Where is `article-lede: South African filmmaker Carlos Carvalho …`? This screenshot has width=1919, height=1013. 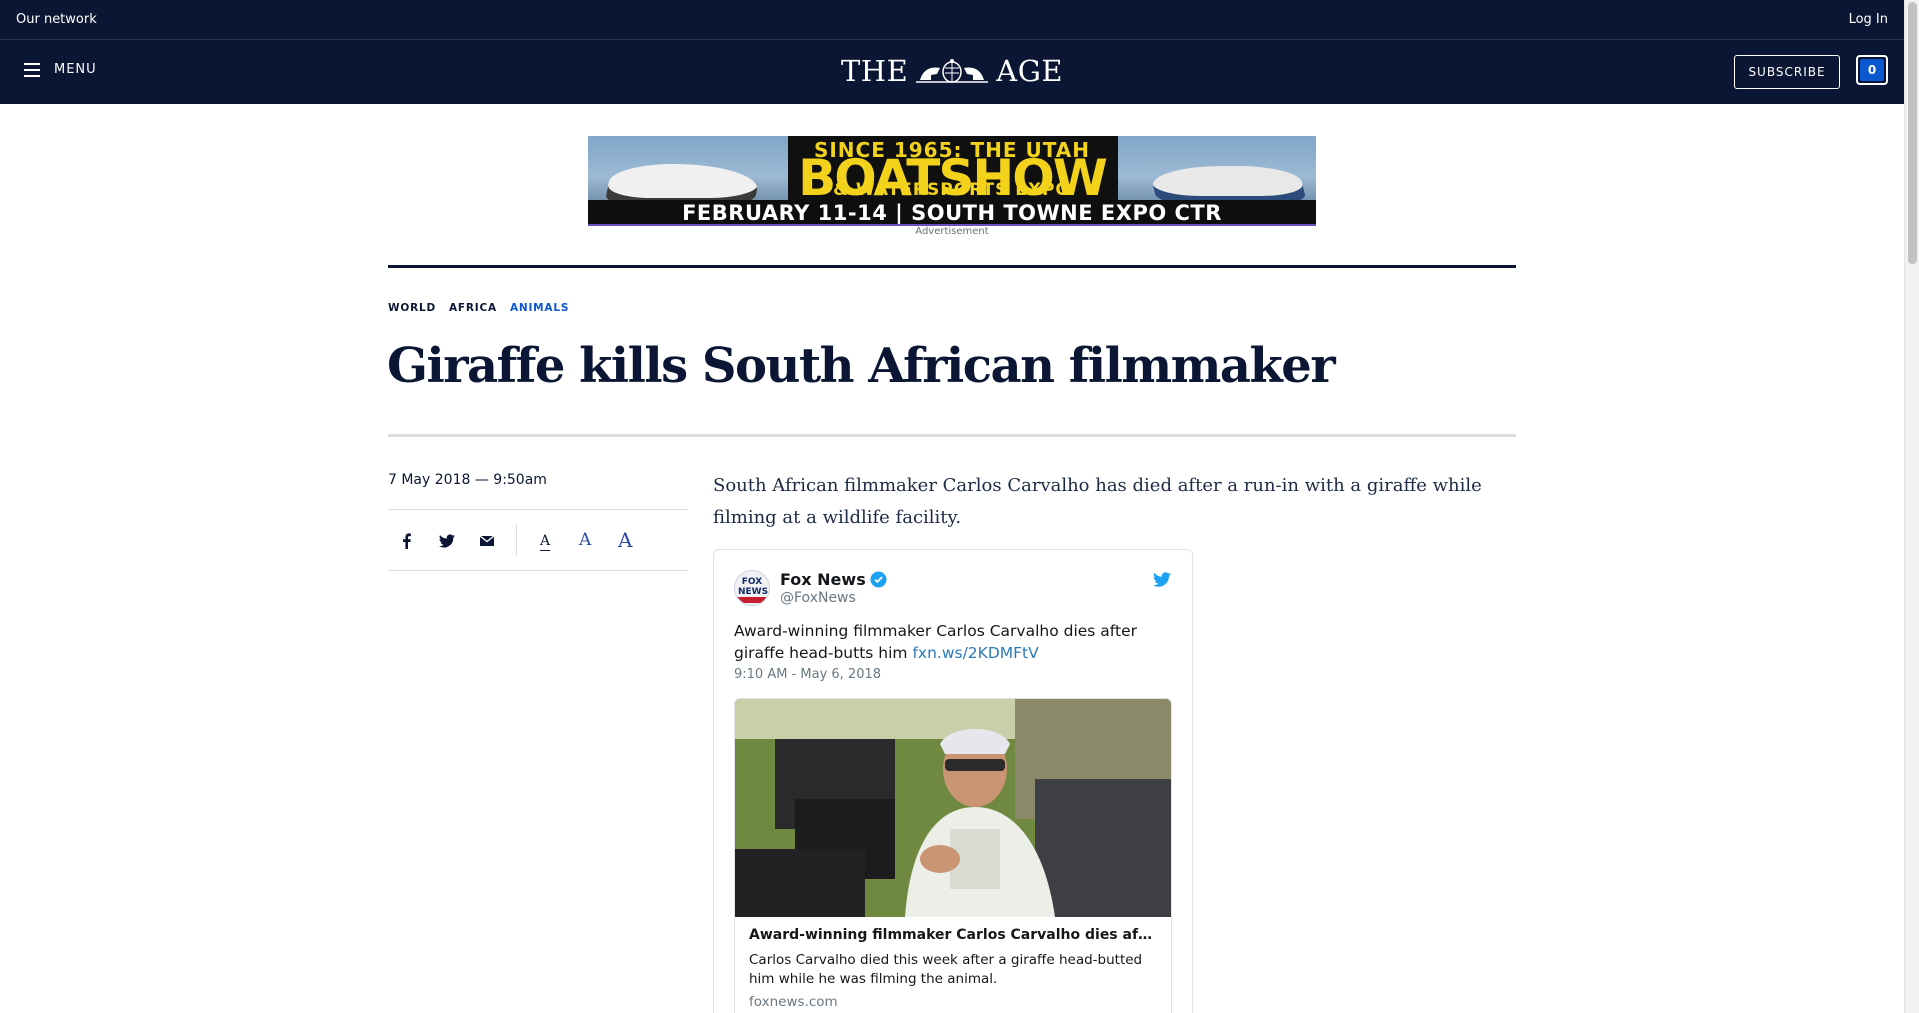
article-lede: South African filmmaker Carlos Carvalho … is located at coordinates (1097, 501).